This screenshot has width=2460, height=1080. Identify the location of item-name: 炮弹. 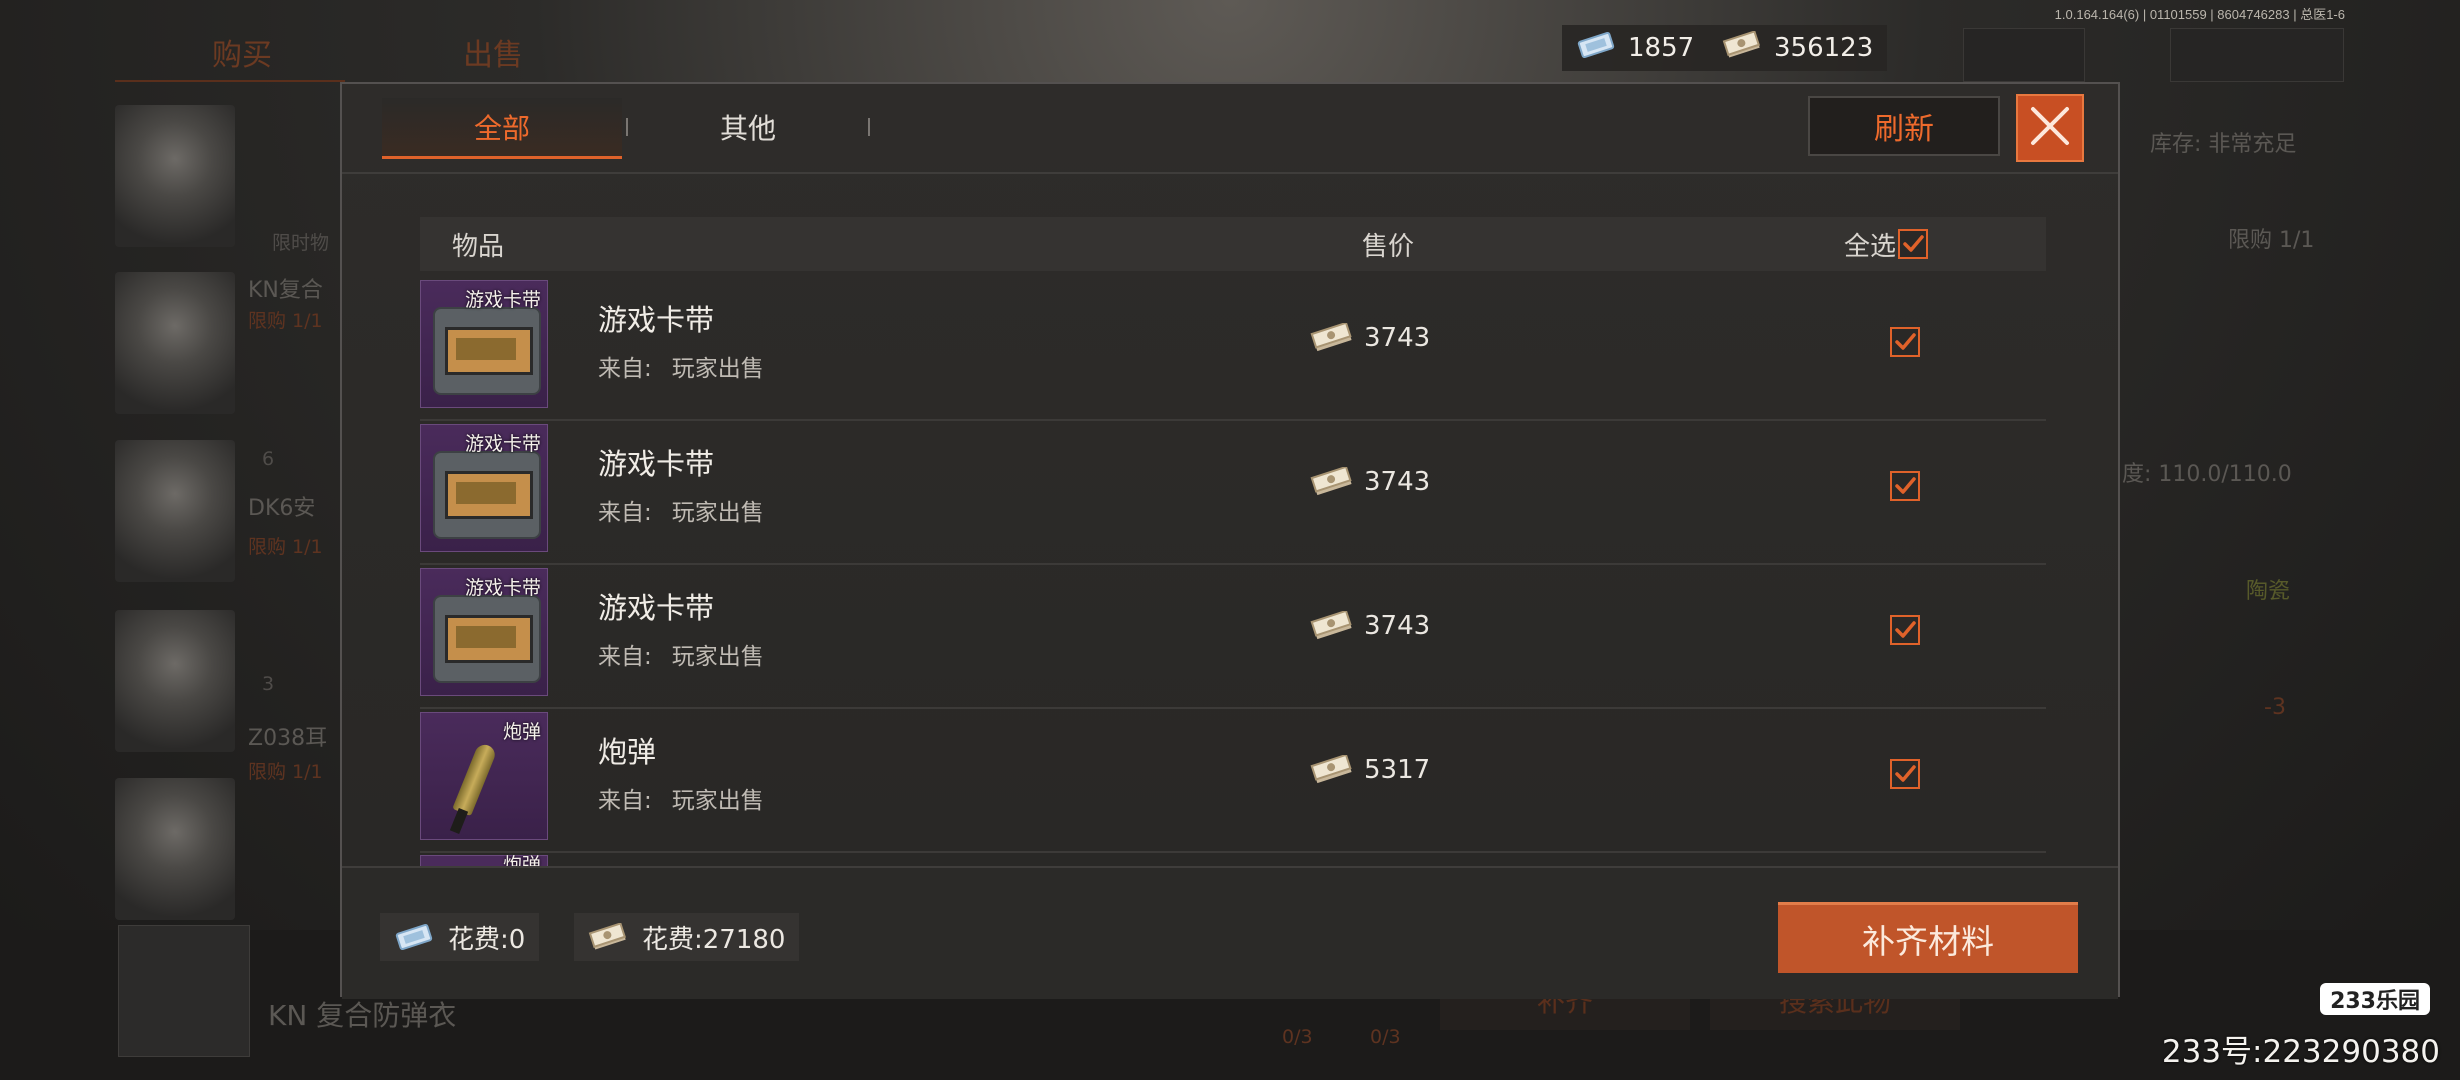
(627, 752).